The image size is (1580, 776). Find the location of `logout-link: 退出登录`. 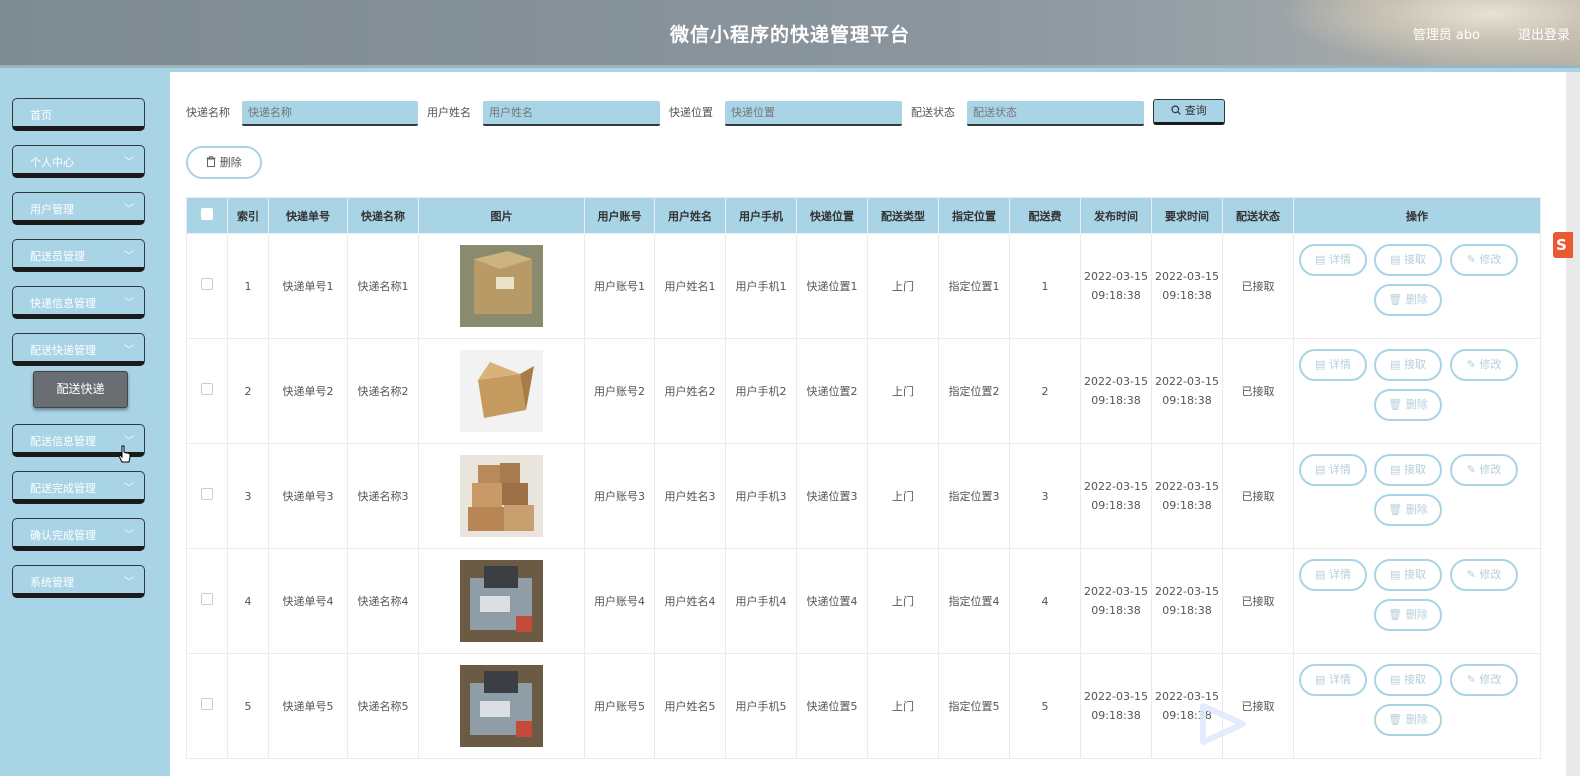

logout-link: 退出登录 is located at coordinates (1544, 33).